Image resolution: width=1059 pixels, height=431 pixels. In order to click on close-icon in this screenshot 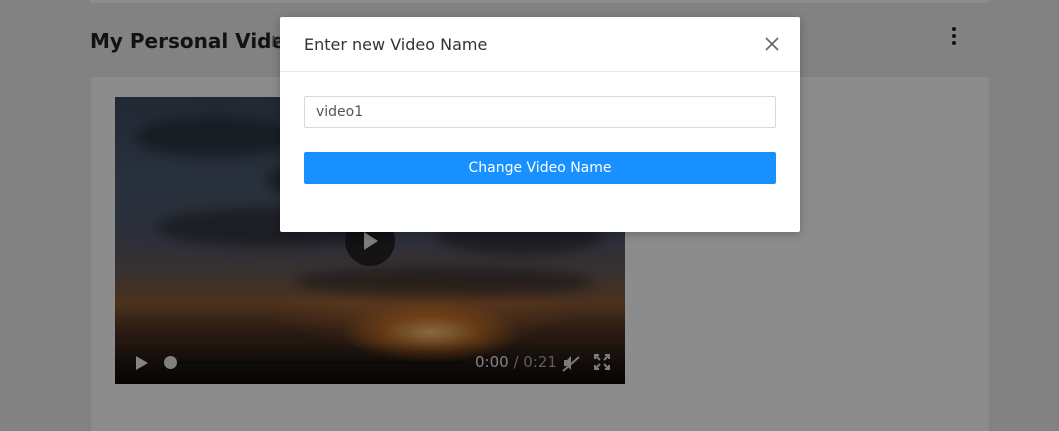, I will do `click(772, 44)`.